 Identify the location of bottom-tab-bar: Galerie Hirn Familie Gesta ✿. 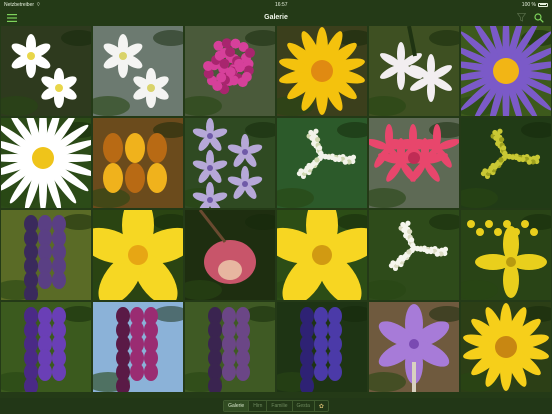
(276, 406).